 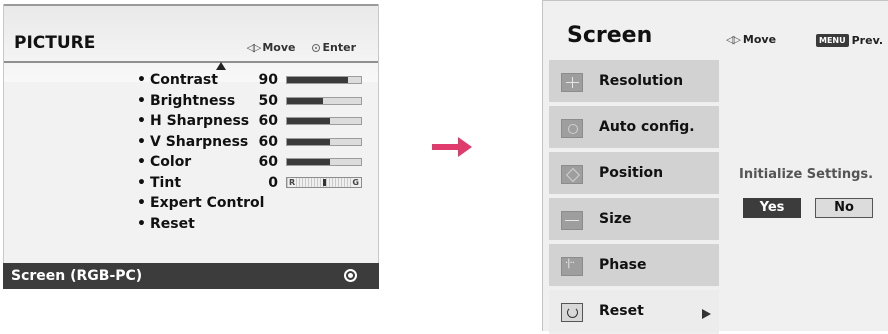 What do you see at coordinates (647, 127) in the screenshot?
I see `item-label: Auto config.` at bounding box center [647, 127].